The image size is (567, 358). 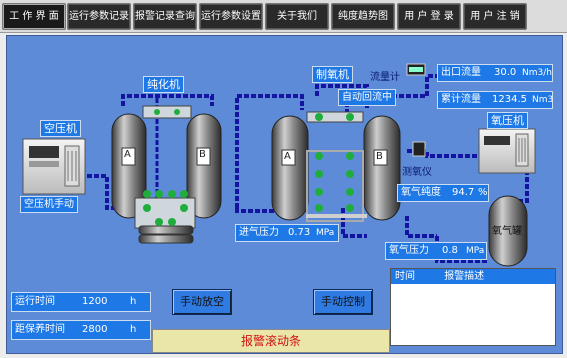 I want to click on purity-label: 氧气纯度, so click(x=421, y=192).